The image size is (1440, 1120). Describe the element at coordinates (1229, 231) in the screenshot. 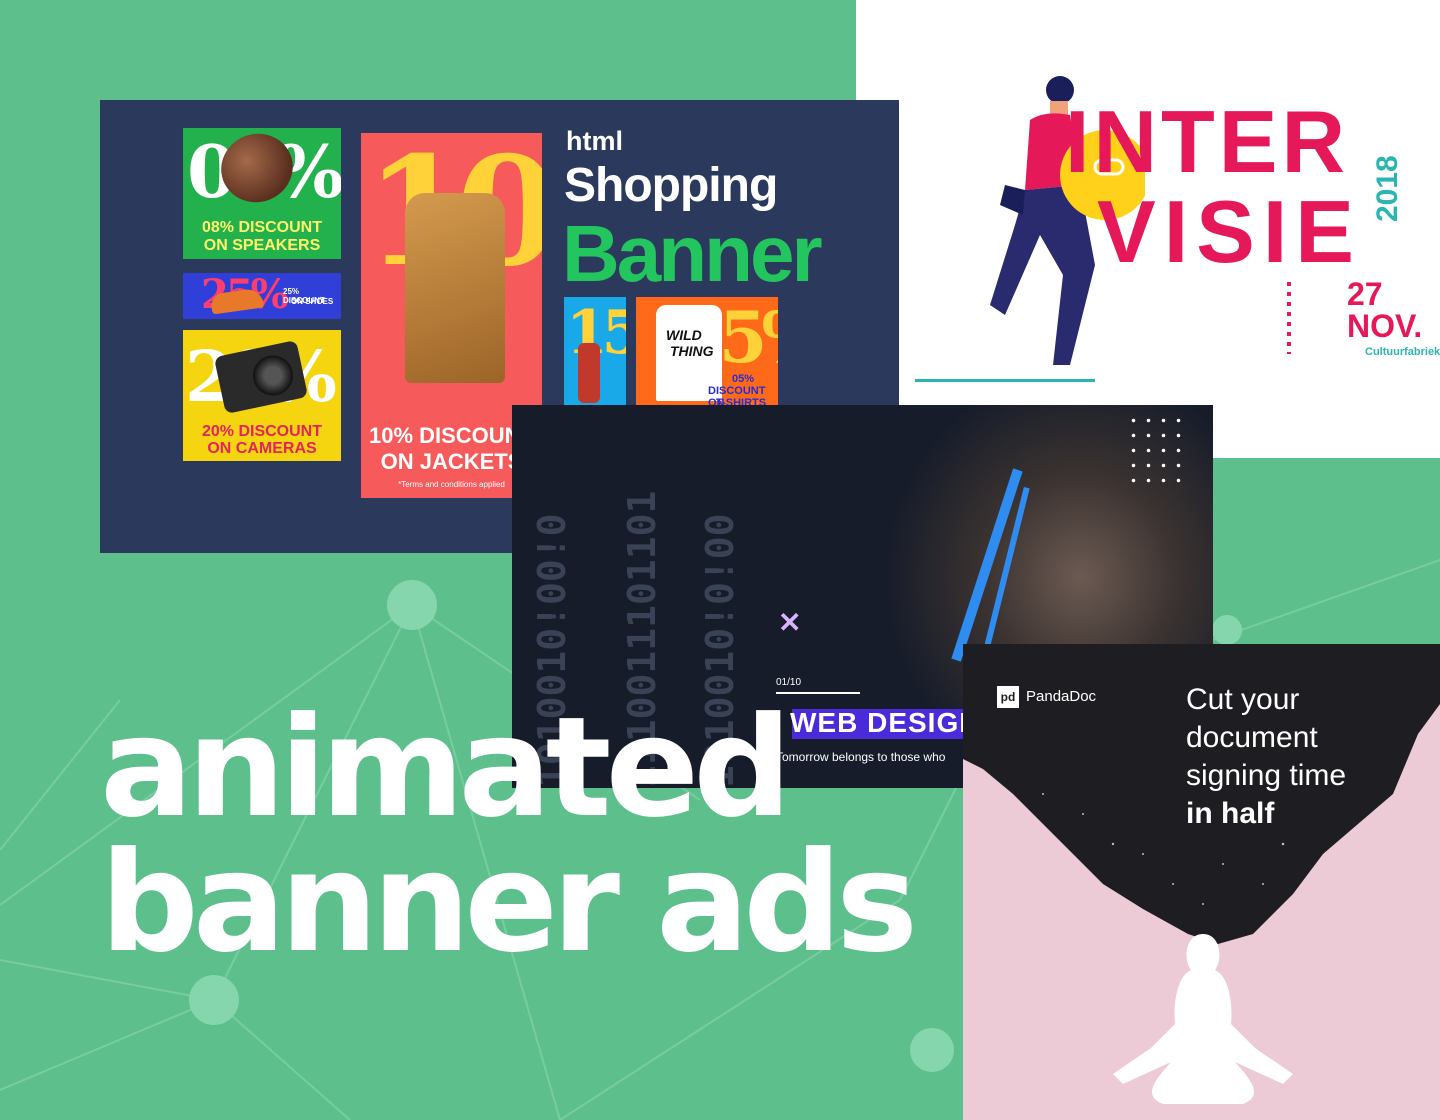

I see `intervisie-line2: VISIE` at that location.